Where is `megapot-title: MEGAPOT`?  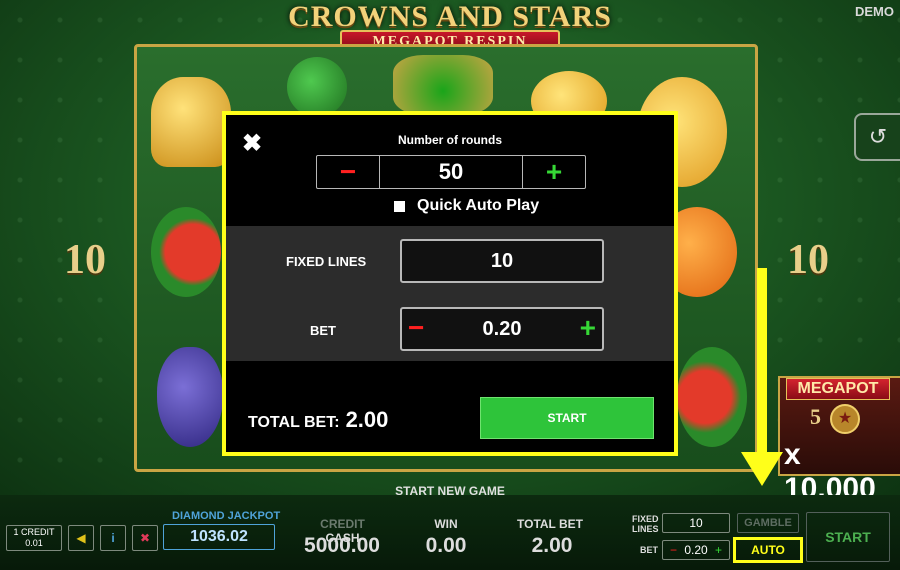
megapot-title: MEGAPOT is located at coordinates (838, 389).